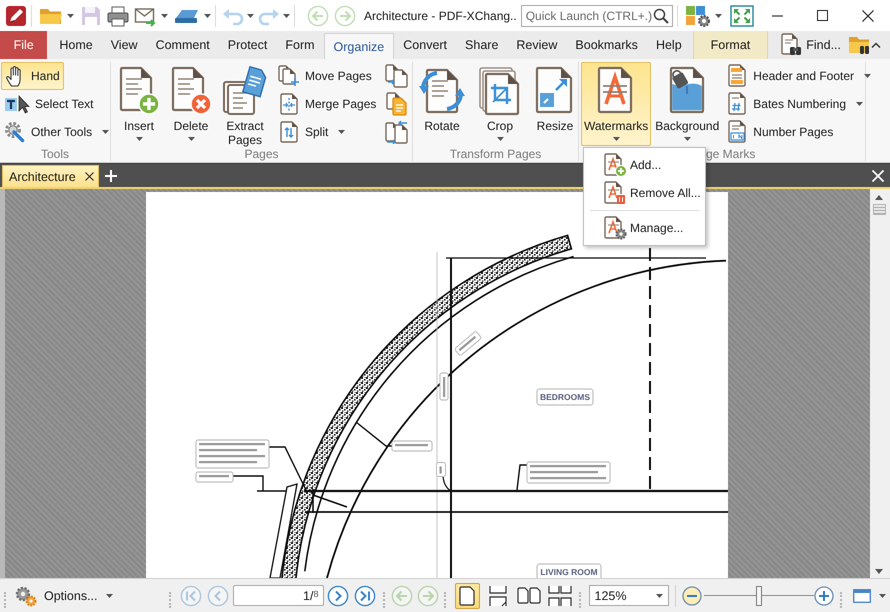 Image resolution: width=890 pixels, height=612 pixels. What do you see at coordinates (730, 45) in the screenshot?
I see `context-tab: Format` at bounding box center [730, 45].